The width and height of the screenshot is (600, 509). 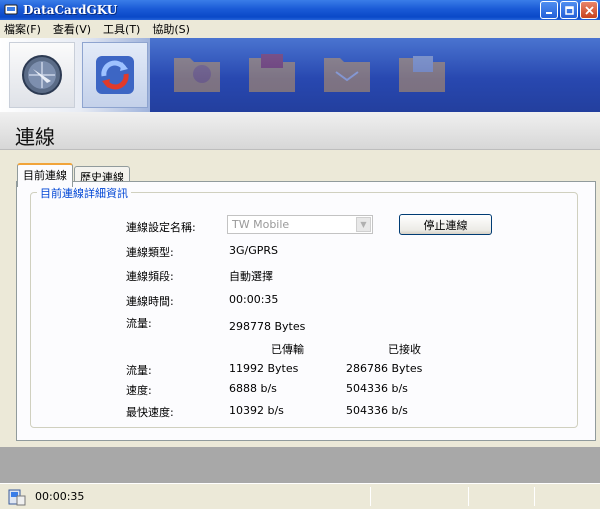 What do you see at coordinates (254, 299) in the screenshot?
I see `time-value: 00:00:35` at bounding box center [254, 299].